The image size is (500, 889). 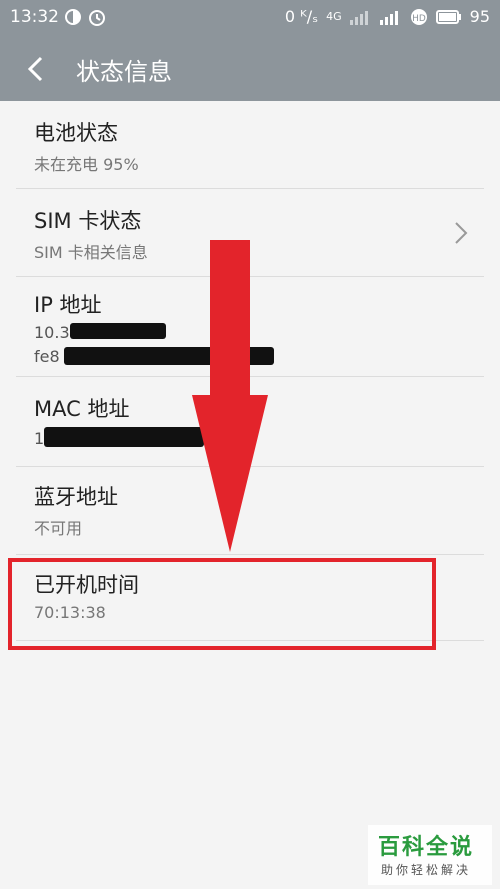 What do you see at coordinates (58, 528) in the screenshot?
I see `item-subtitle: 不可用` at bounding box center [58, 528].